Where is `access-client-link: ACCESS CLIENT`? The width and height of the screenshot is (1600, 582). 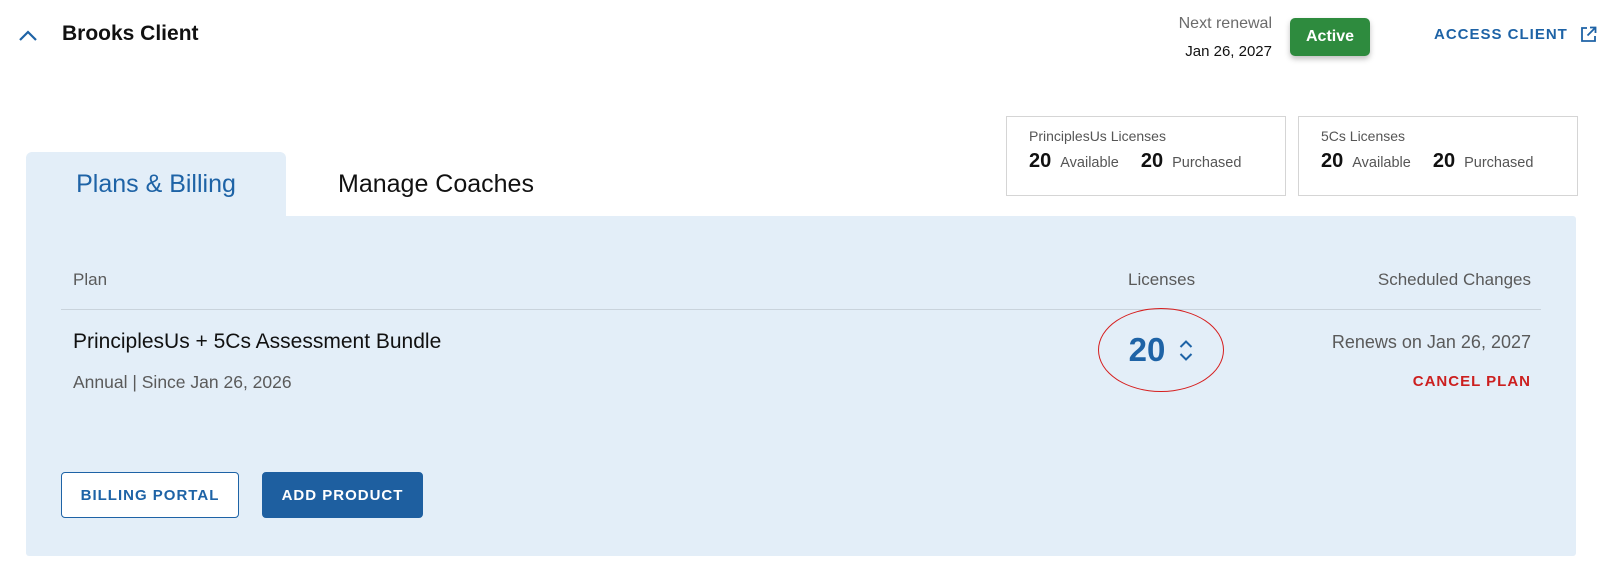 access-client-link: ACCESS CLIENT is located at coordinates (1515, 34).